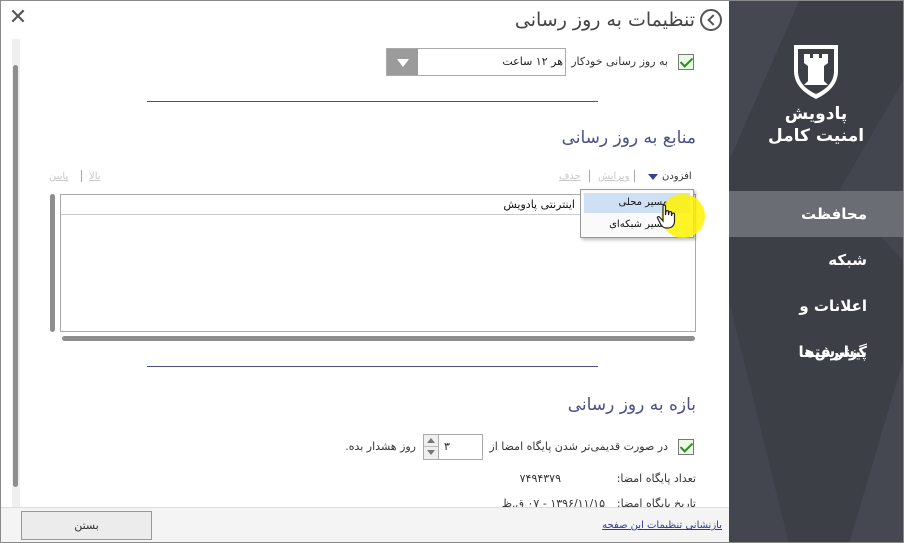 The width and height of the screenshot is (904, 543). I want to click on stepper-buttons, so click(431, 447).